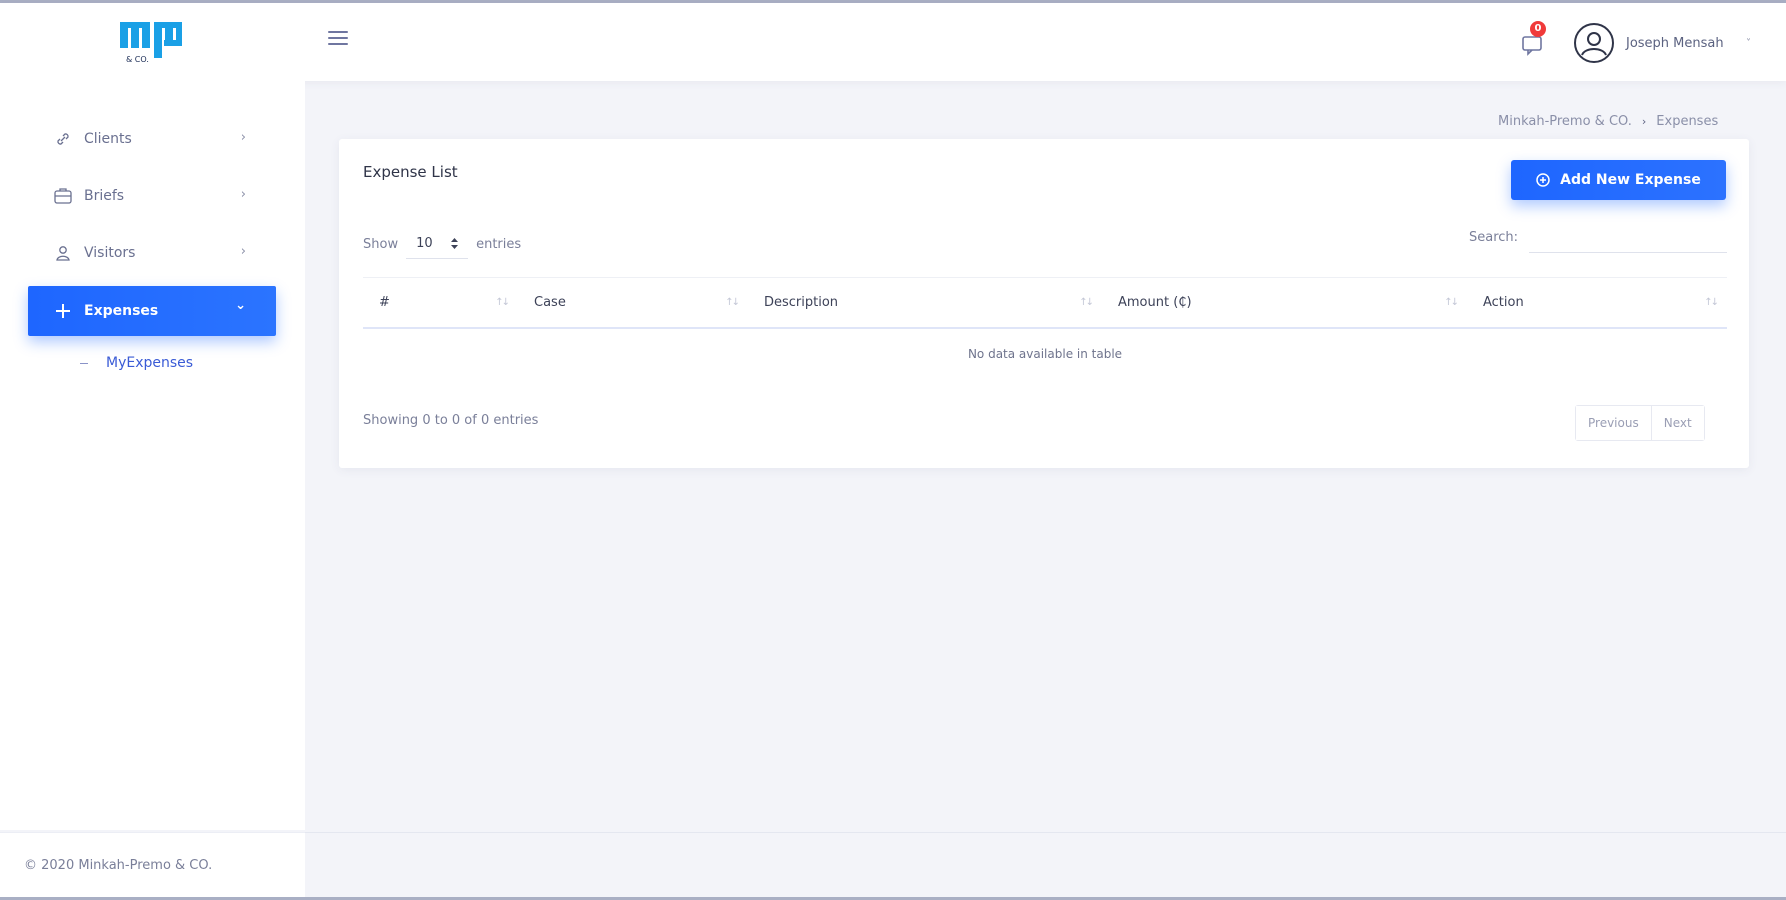  Describe the element at coordinates (104, 196) in the screenshot. I see `sidebar-item-label: Briefs` at that location.